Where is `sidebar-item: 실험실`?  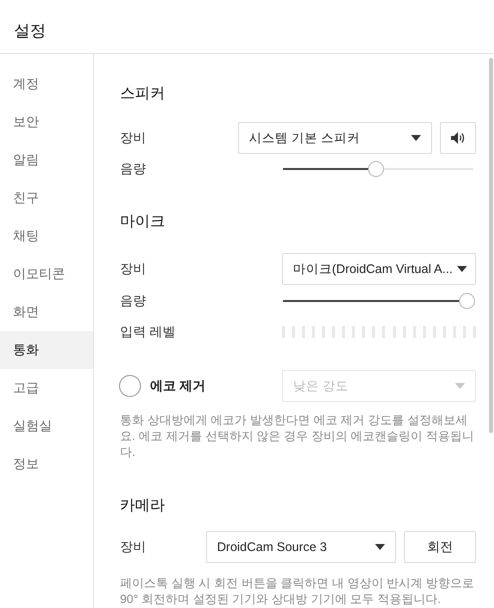
sidebar-item: 실험실 is located at coordinates (46, 426).